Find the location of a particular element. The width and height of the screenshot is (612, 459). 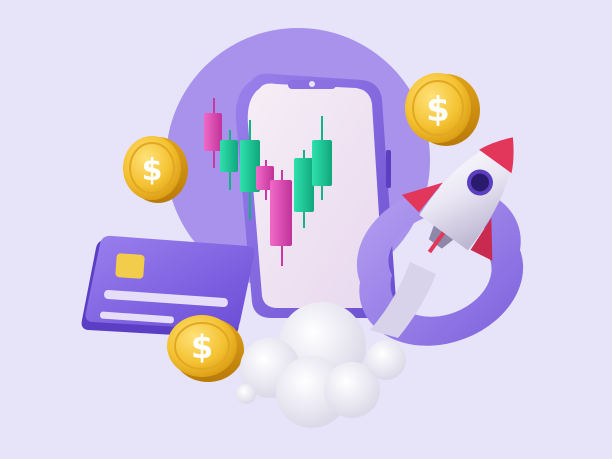

credit-card-icon is located at coordinates (168, 286).